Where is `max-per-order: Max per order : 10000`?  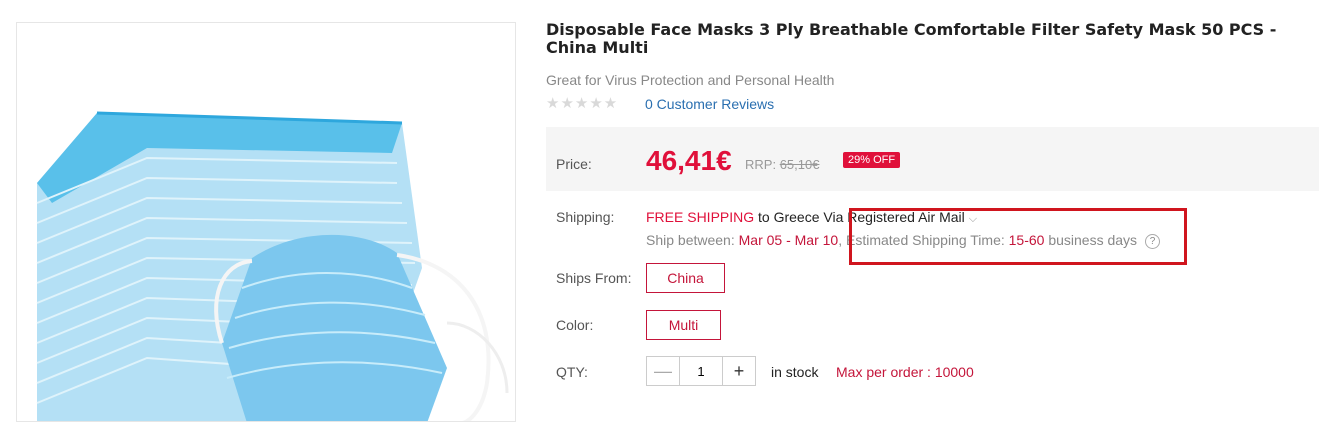 max-per-order: Max per order : 10000 is located at coordinates (905, 372).